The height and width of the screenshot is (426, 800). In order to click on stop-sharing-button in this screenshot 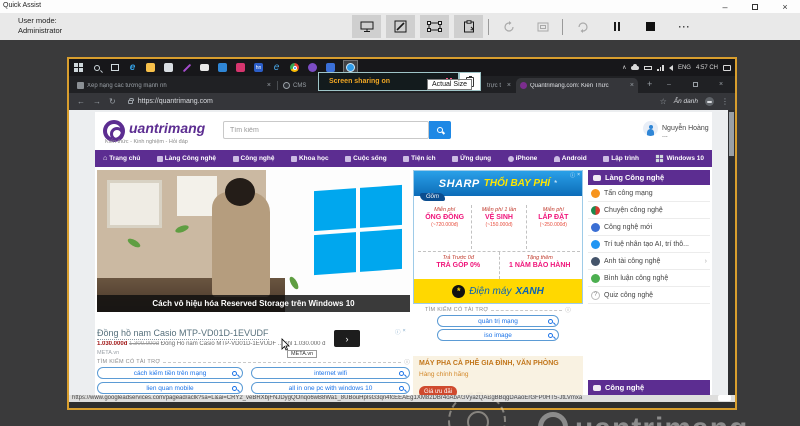, I will do `click(650, 26)`.